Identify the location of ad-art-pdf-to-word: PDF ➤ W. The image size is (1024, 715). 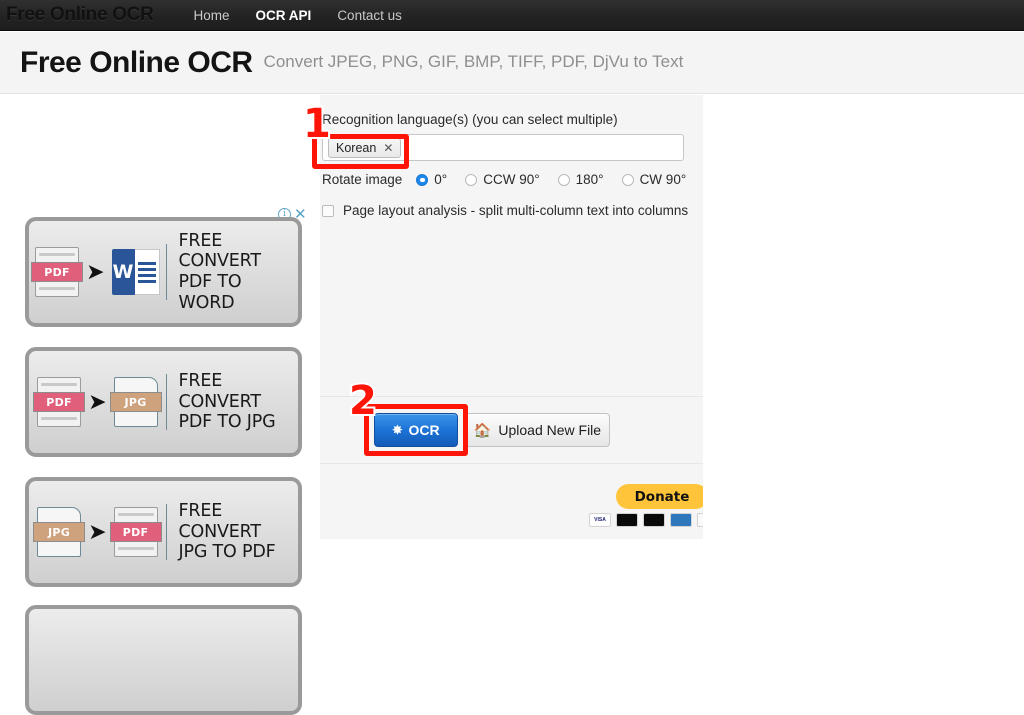
(97, 272).